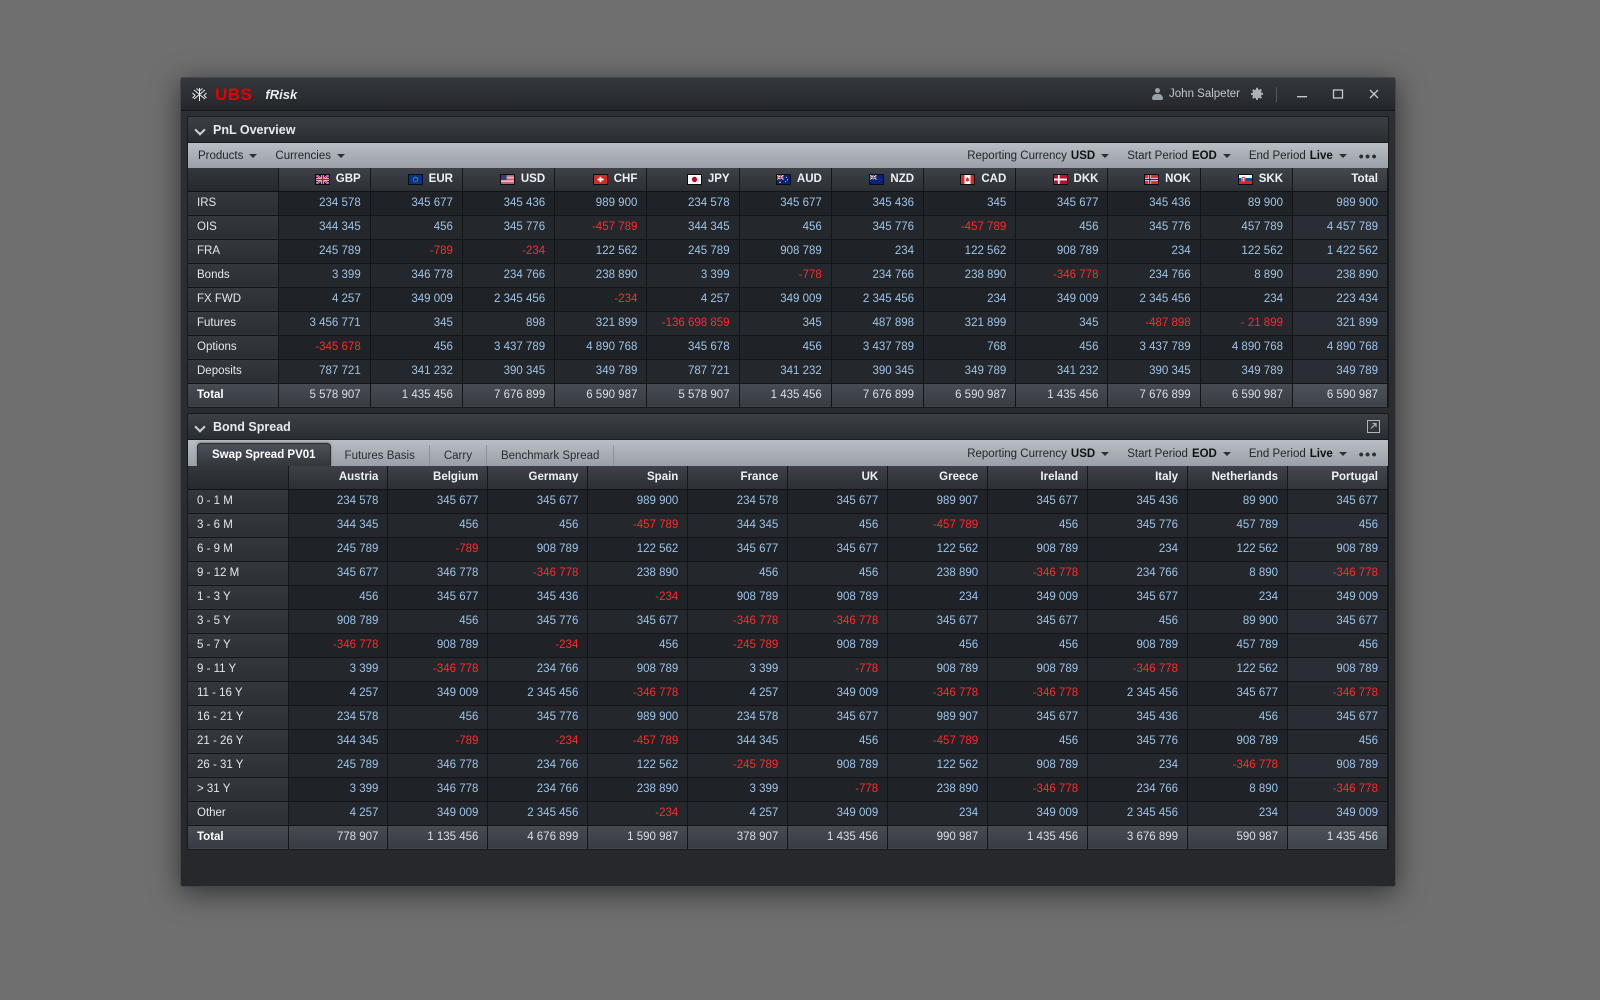  I want to click on pnl-currencies-dropdown: Currencies, so click(310, 156).